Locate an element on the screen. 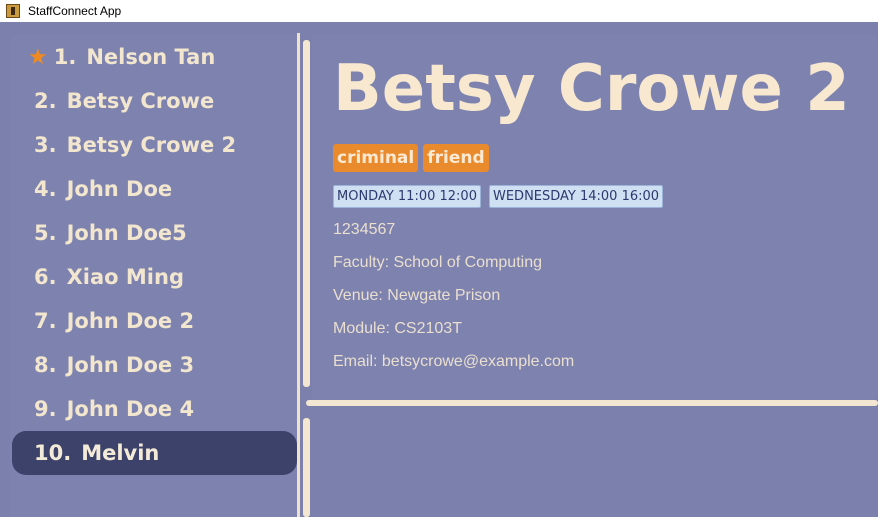  tag-badge: criminal is located at coordinates (376, 158).